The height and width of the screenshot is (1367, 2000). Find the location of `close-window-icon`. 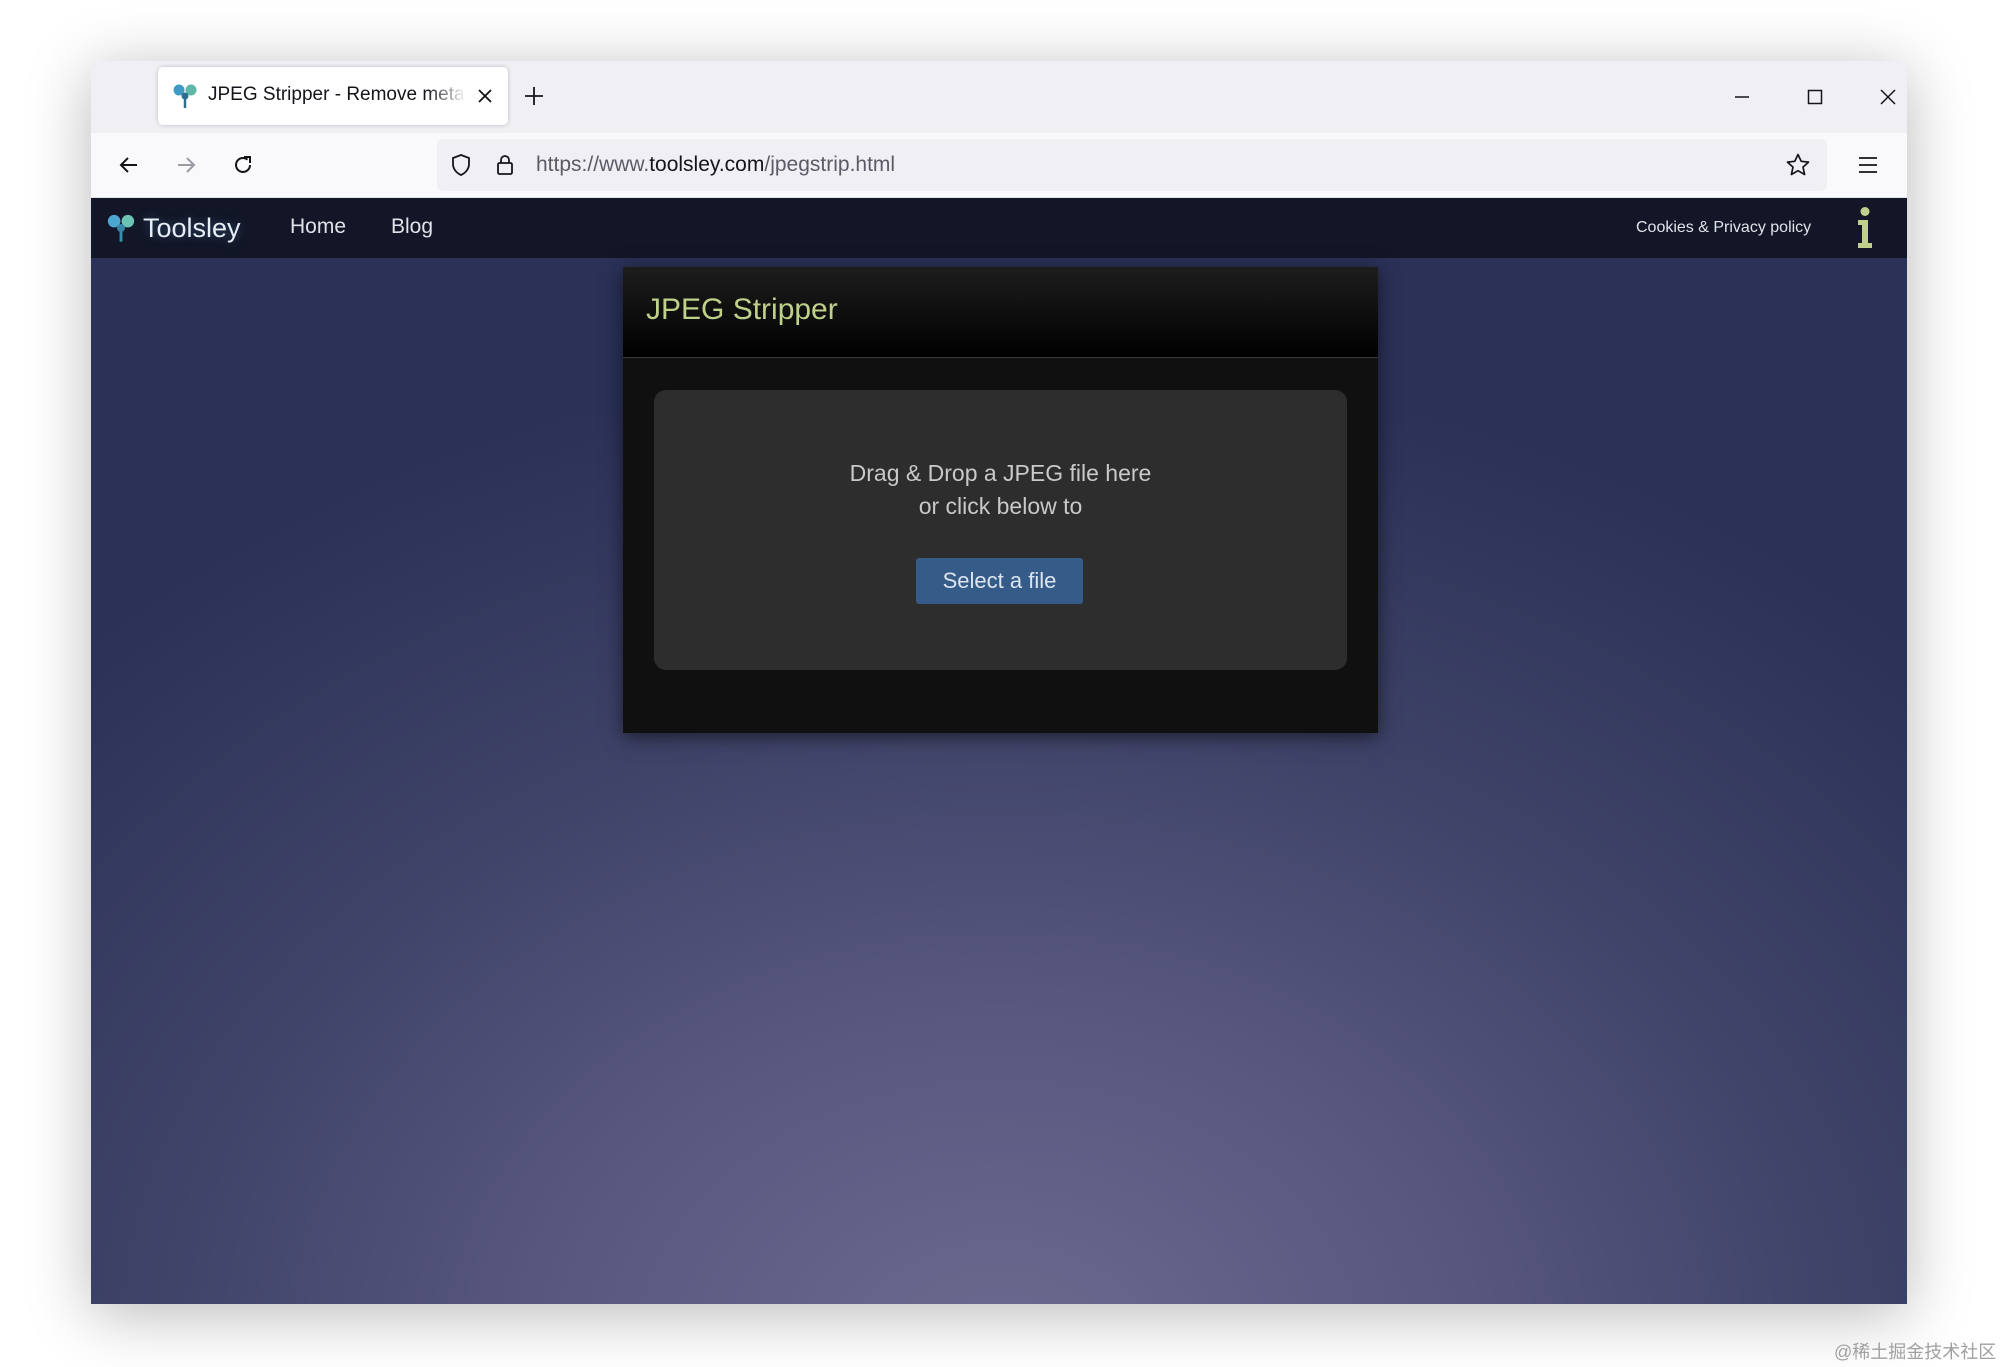

close-window-icon is located at coordinates (1888, 97).